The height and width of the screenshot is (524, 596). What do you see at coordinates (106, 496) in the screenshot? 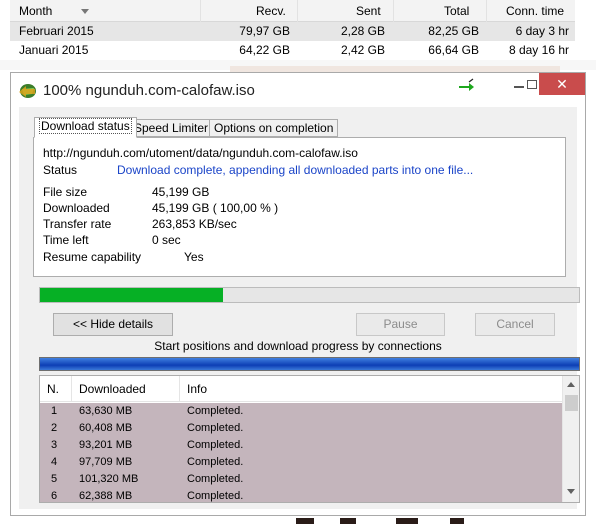
I see `connection-downloaded: 62,388 MB` at bounding box center [106, 496].